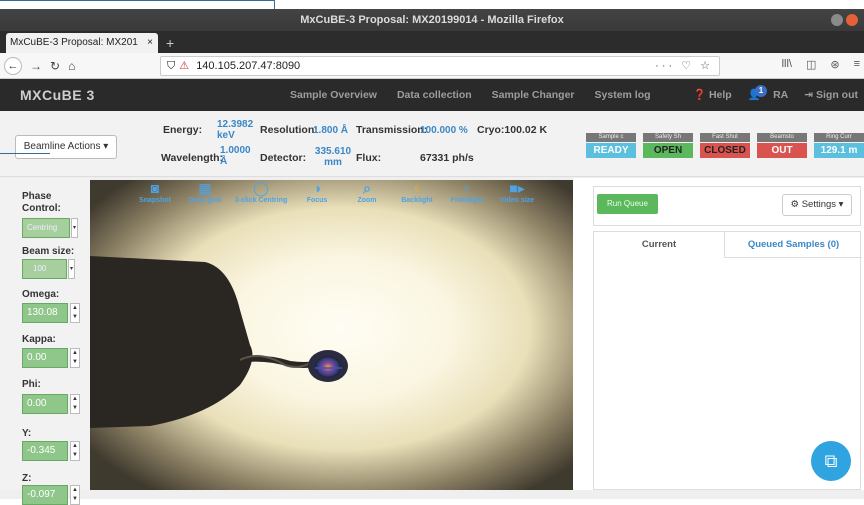 Image resolution: width=864 pixels, height=505 pixels. Describe the element at coordinates (367, 200) in the screenshot. I see `zoom-label: Zoom` at that location.